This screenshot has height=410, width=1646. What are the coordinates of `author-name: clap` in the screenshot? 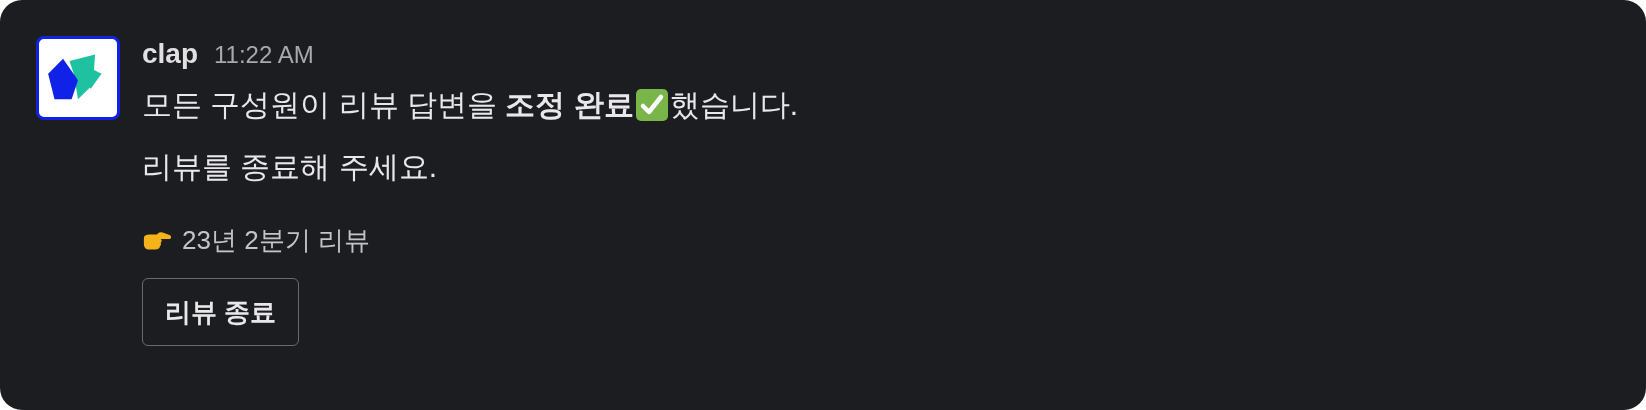 It's located at (170, 54).